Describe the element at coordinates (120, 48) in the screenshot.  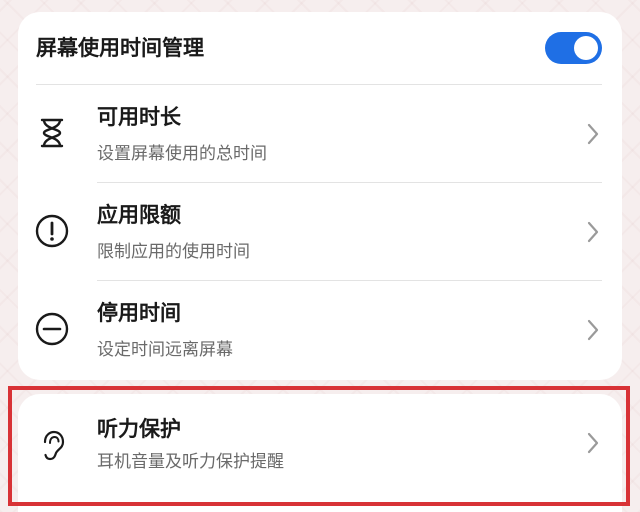
I see `screen-time-title: 屏幕使用时间管理` at that location.